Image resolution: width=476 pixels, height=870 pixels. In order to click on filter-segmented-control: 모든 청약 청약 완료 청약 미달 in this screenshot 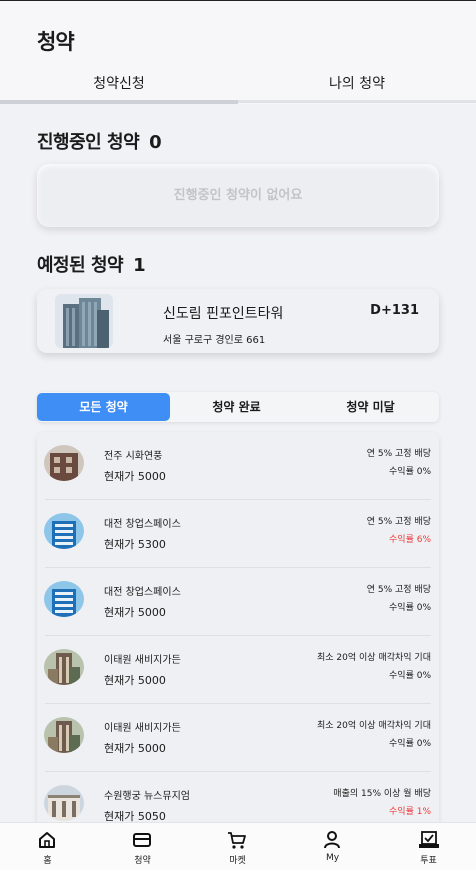, I will do `click(238, 407)`.